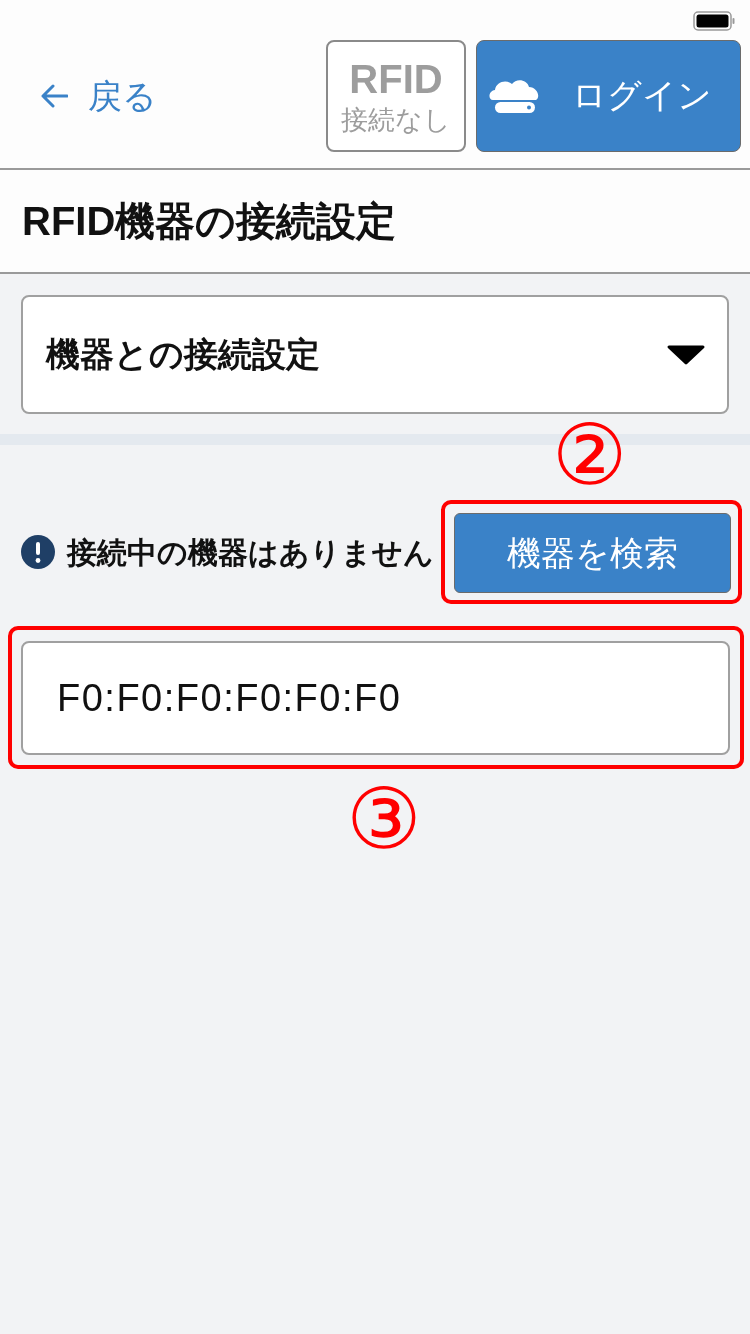 The height and width of the screenshot is (1334, 750). Describe the element at coordinates (38, 552) in the screenshot. I see `info-icon` at that location.